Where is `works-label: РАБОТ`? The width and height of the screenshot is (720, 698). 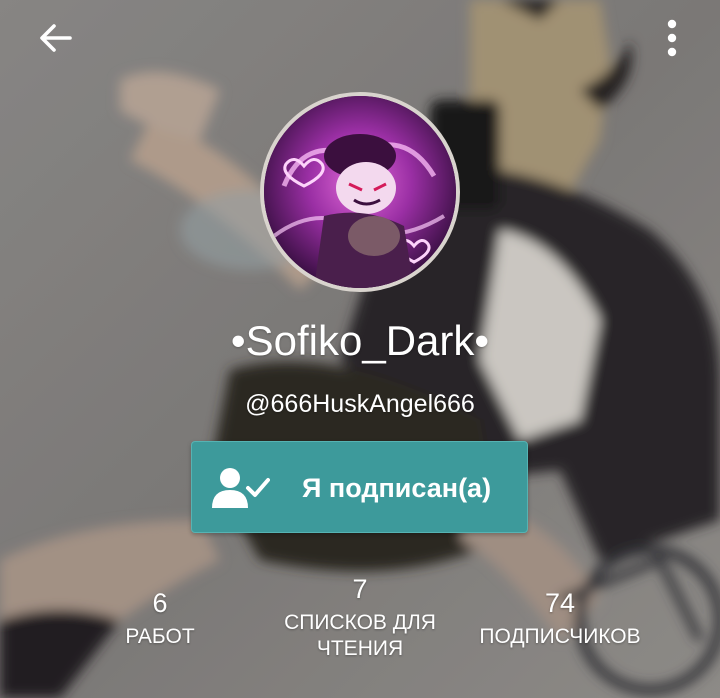
works-label: РАБОТ is located at coordinates (160, 636).